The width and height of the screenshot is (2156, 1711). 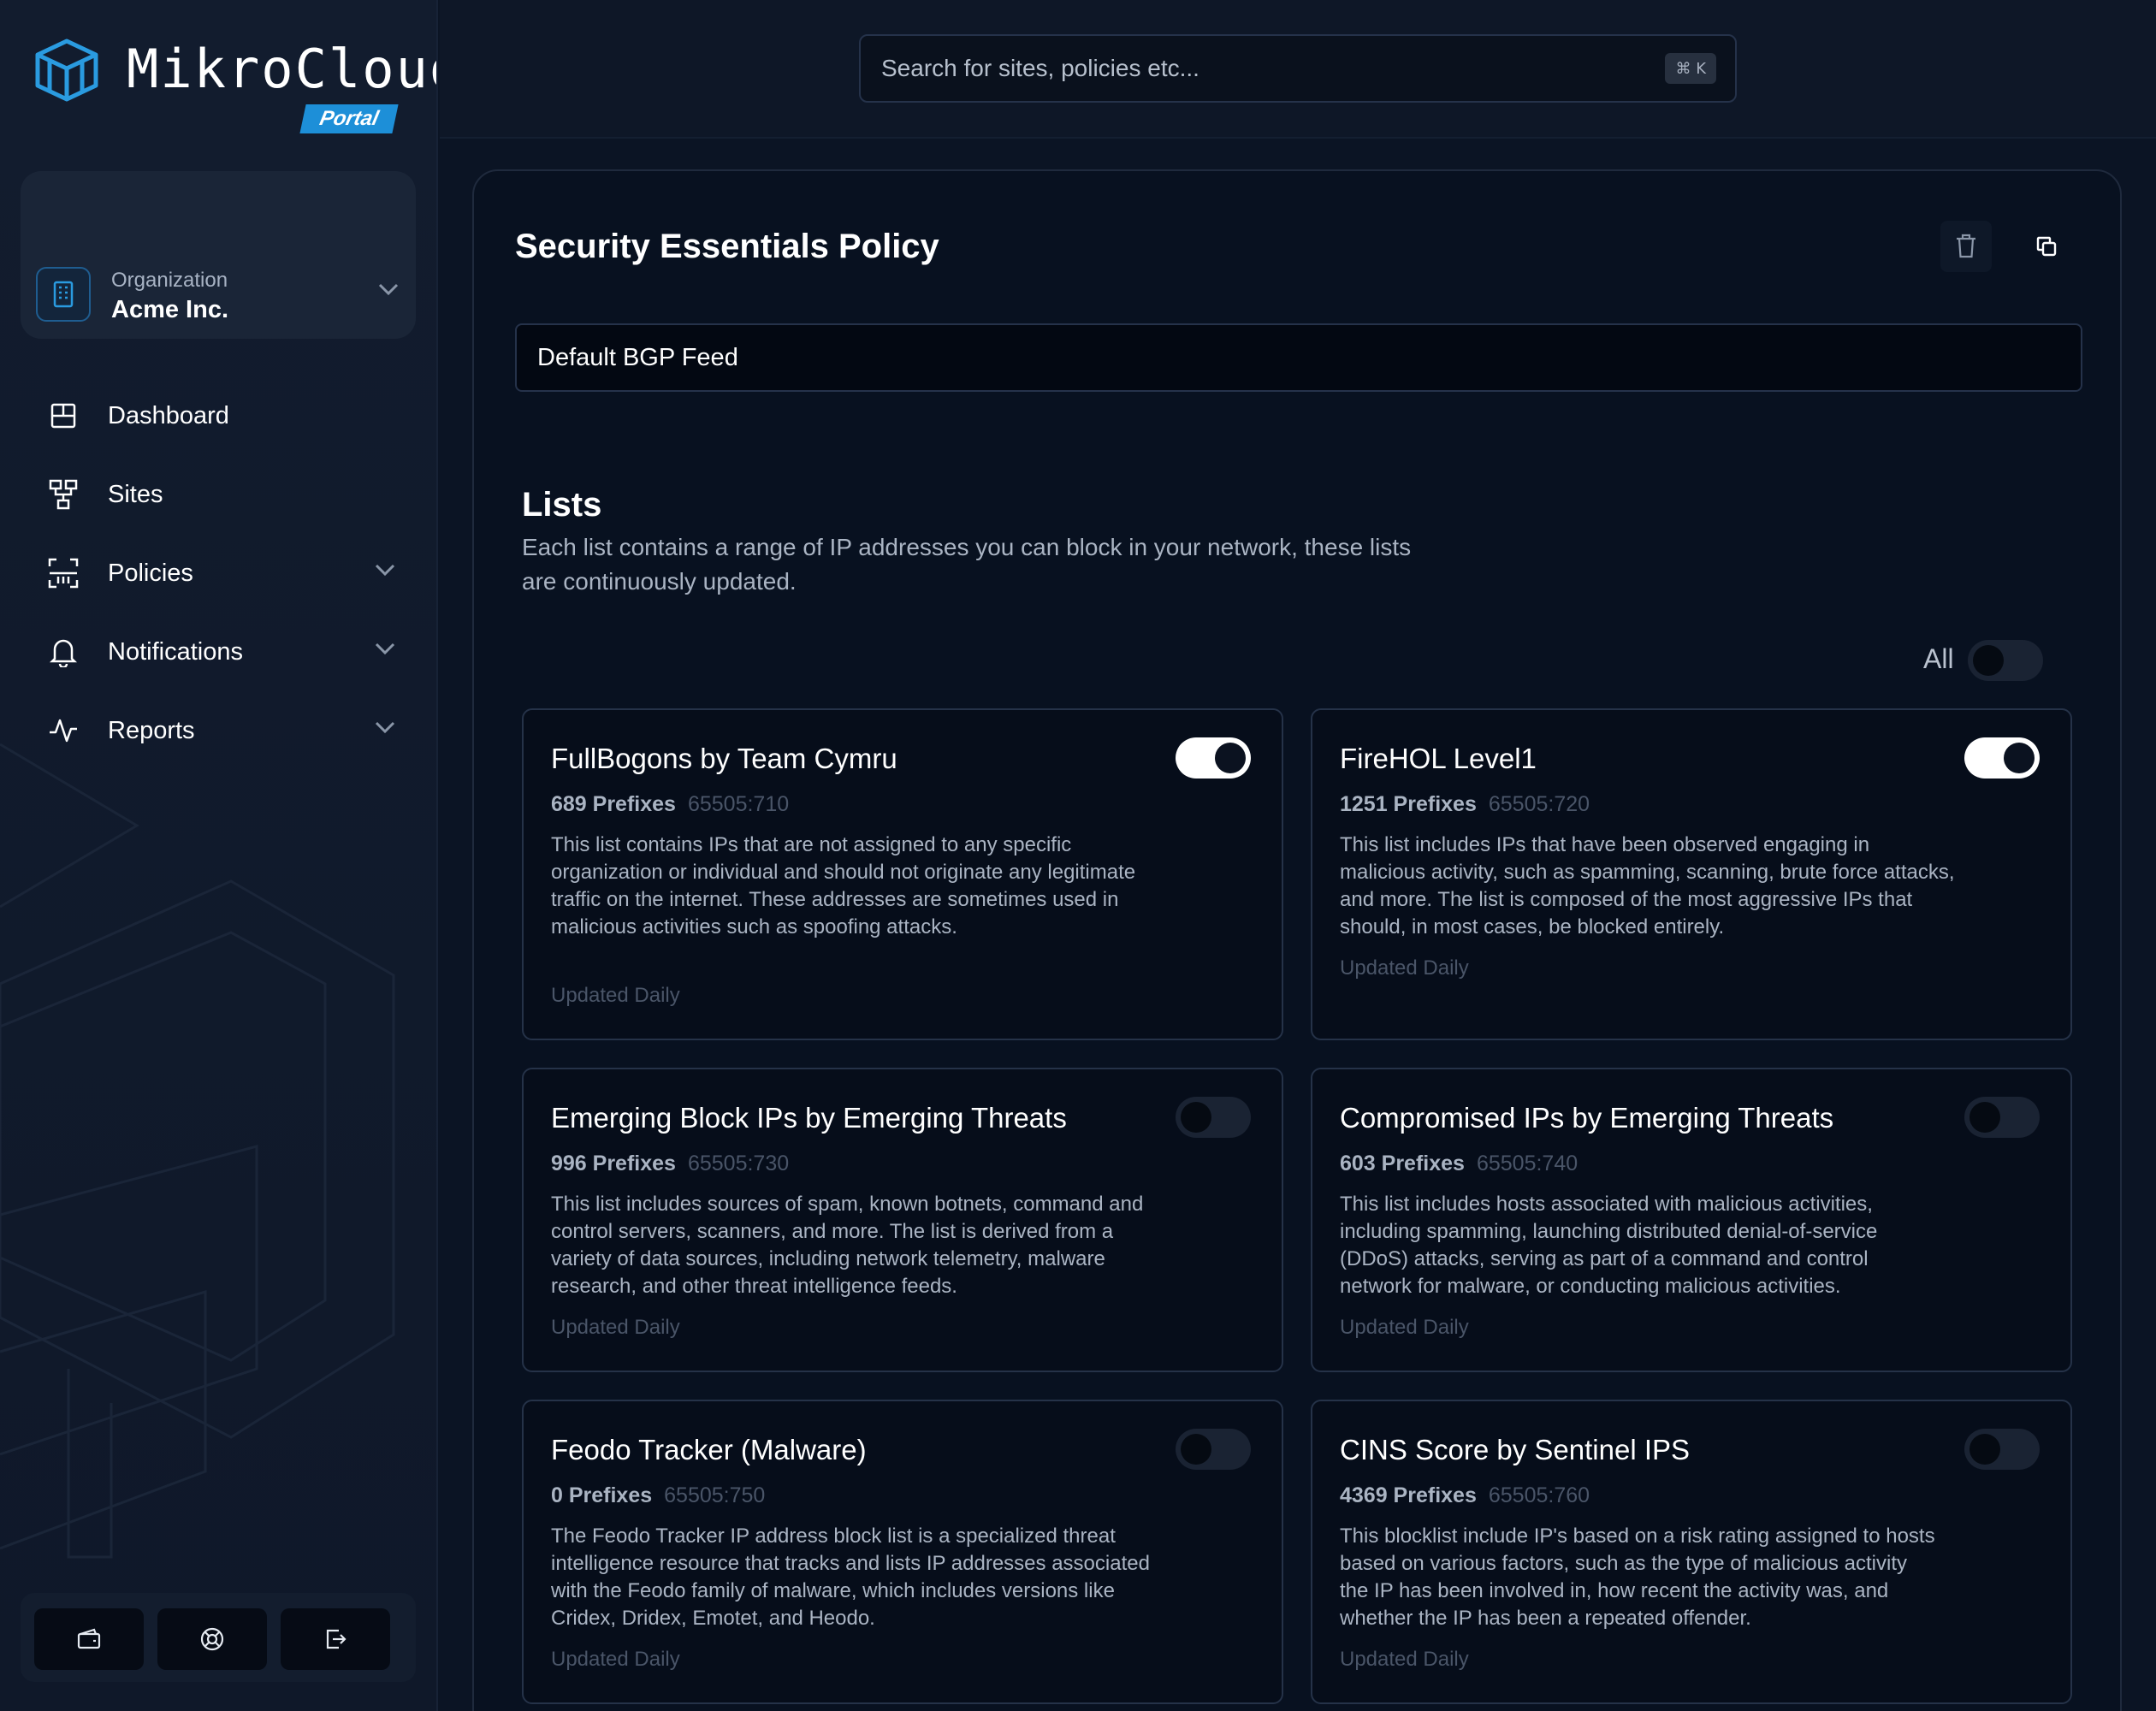 I want to click on prefix-count: 603 Prefixes, so click(x=1402, y=1164).